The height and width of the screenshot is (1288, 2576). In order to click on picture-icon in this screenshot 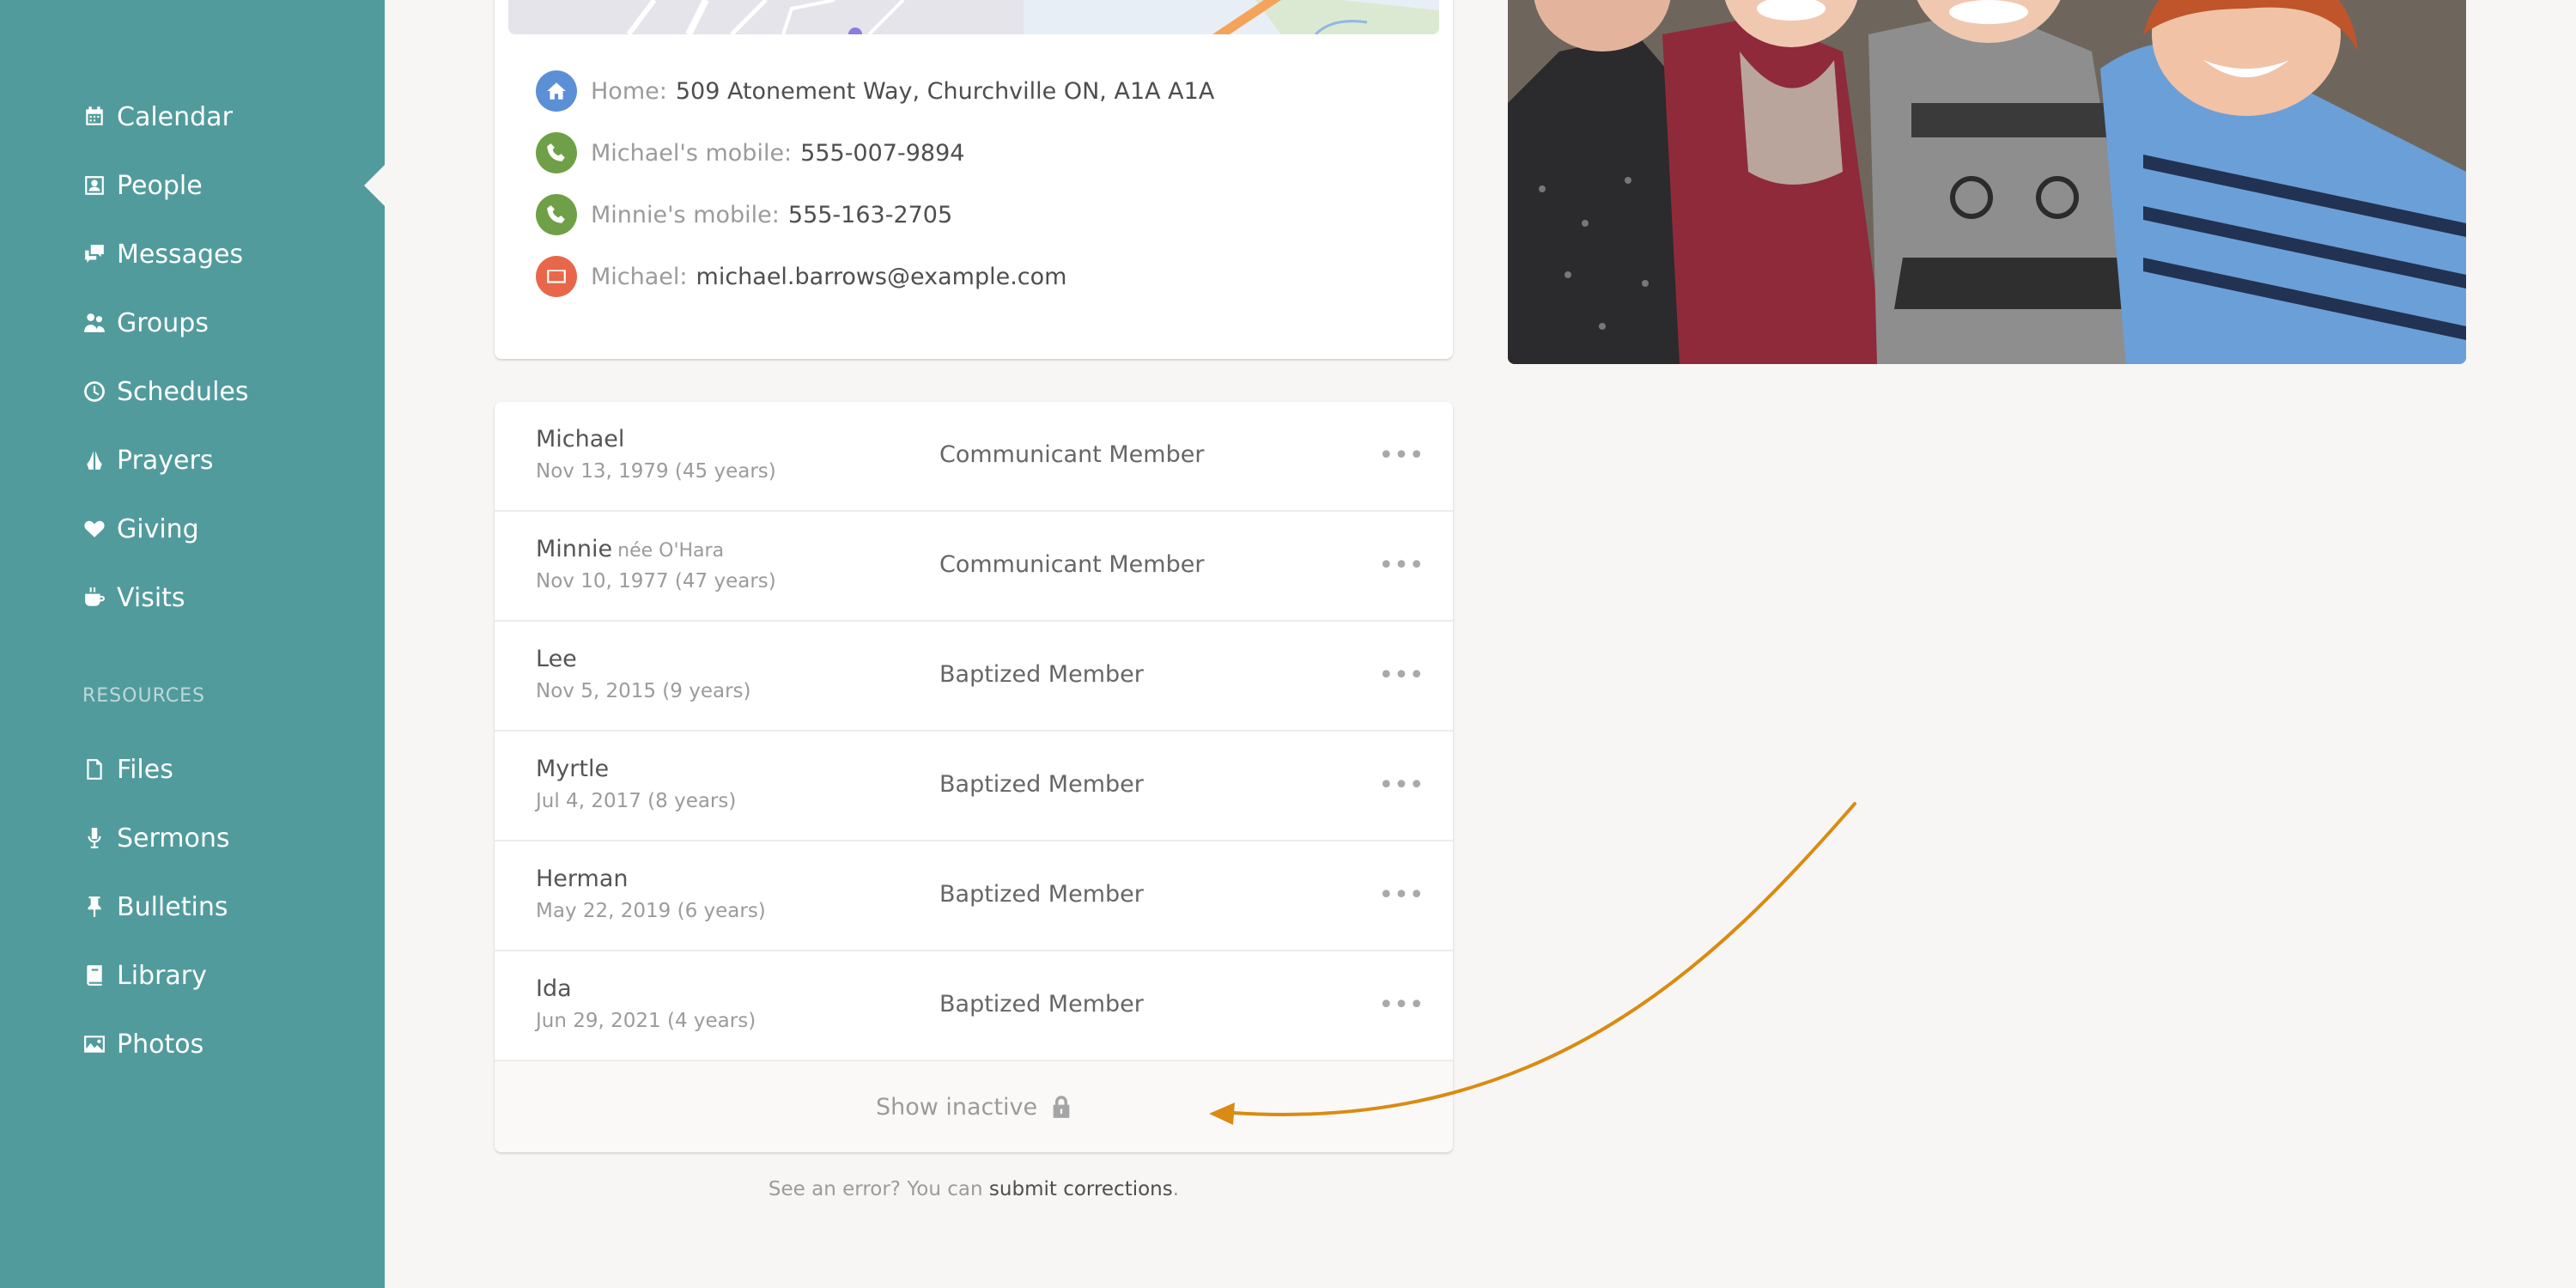, I will do `click(94, 1044)`.